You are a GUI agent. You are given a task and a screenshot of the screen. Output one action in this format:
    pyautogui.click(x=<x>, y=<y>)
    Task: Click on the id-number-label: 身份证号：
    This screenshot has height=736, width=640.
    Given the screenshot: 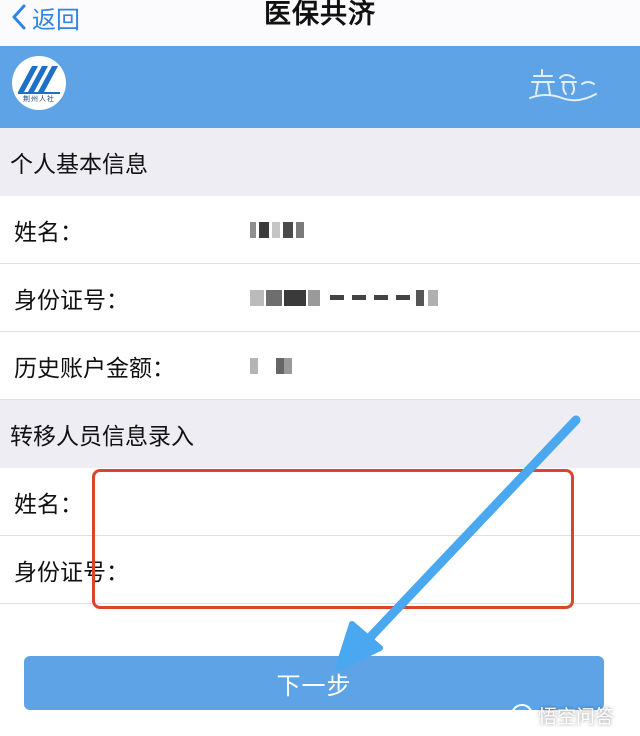 What is the action you would take?
    pyautogui.click(x=71, y=300)
    